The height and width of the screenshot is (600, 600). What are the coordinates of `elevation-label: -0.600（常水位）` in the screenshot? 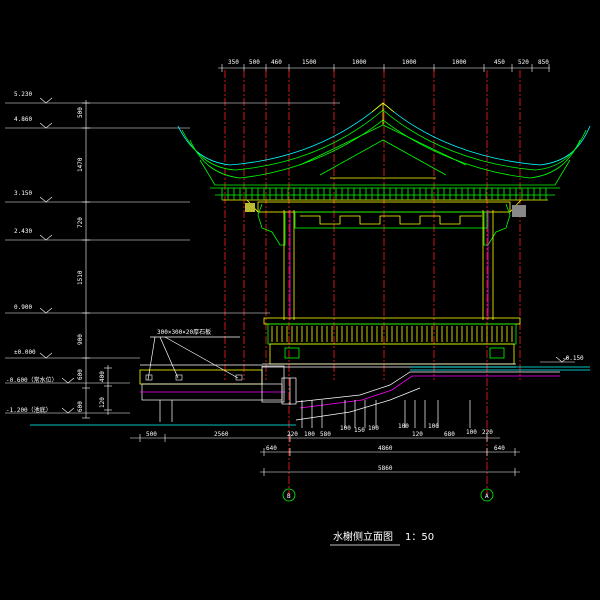 It's located at (32, 380).